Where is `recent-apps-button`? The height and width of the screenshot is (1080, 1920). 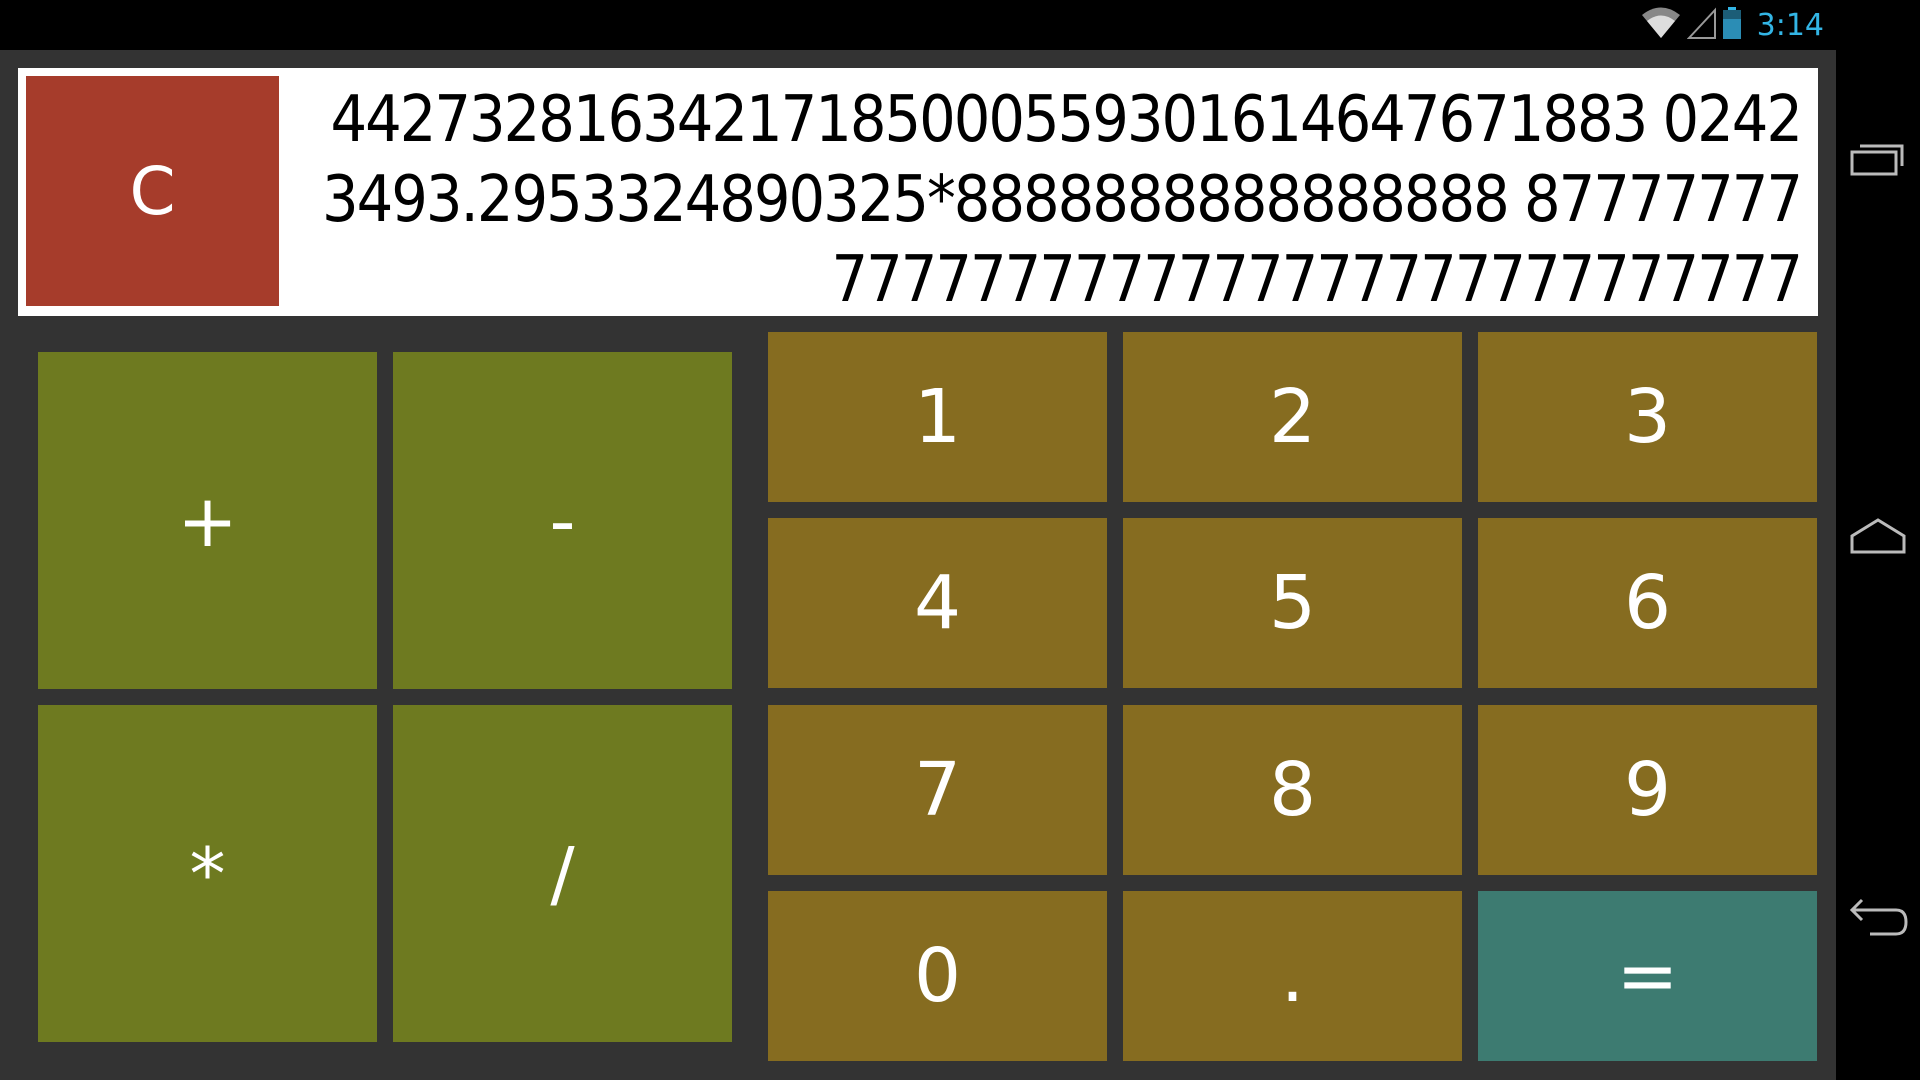
recent-apps-button is located at coordinates (1878, 160).